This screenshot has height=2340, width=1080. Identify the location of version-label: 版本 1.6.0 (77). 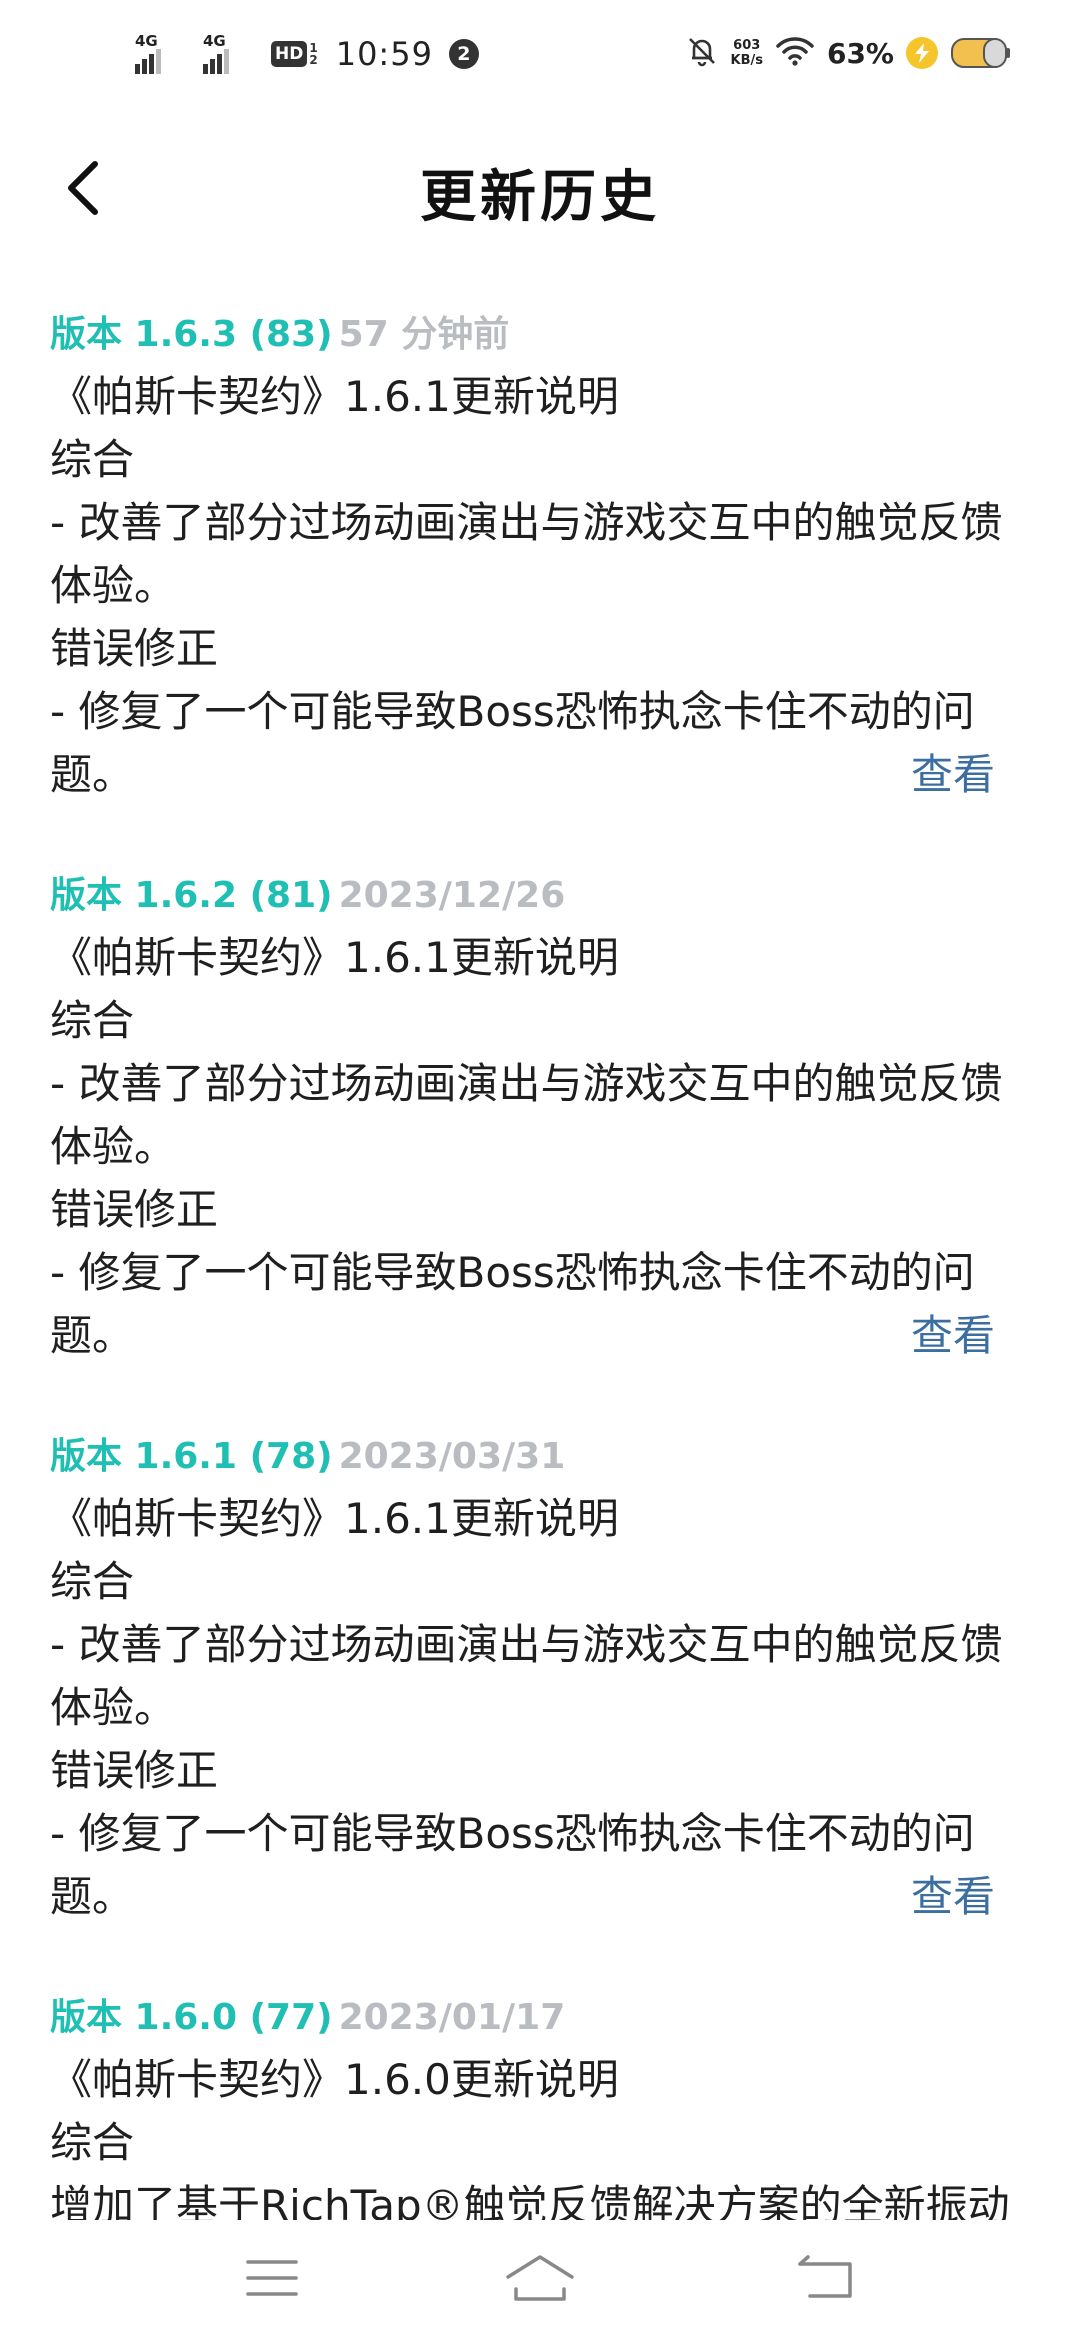
(191, 2017).